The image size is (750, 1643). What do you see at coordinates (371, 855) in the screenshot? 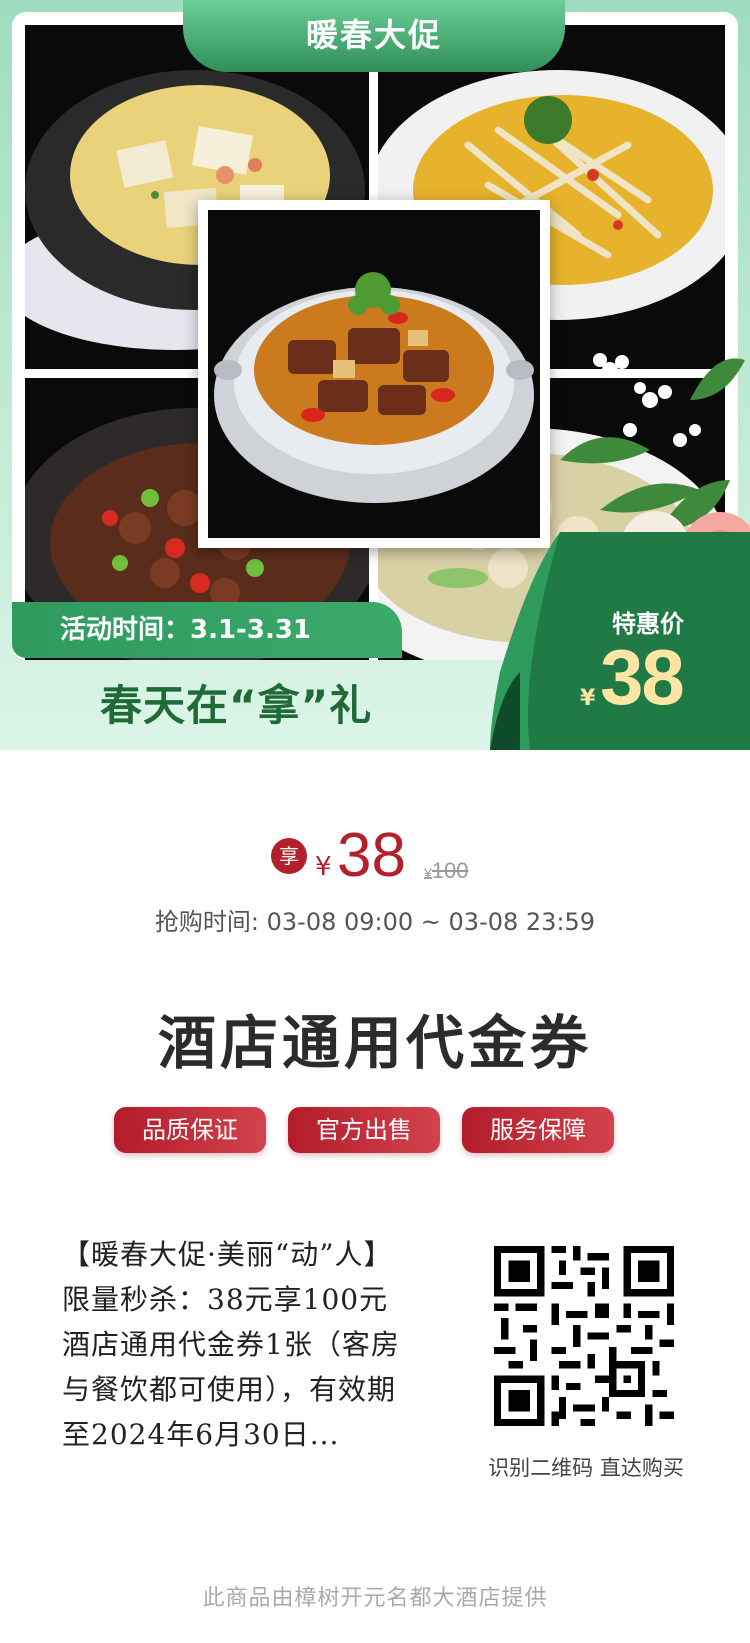
I see `current-price: 38` at bounding box center [371, 855].